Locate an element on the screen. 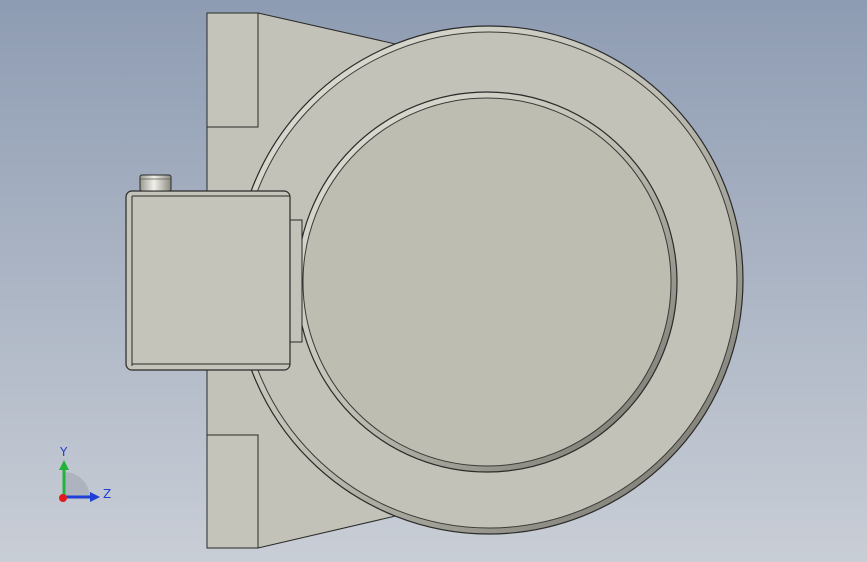 The width and height of the screenshot is (867, 562). connector-step-top is located at coordinates (295, 281).